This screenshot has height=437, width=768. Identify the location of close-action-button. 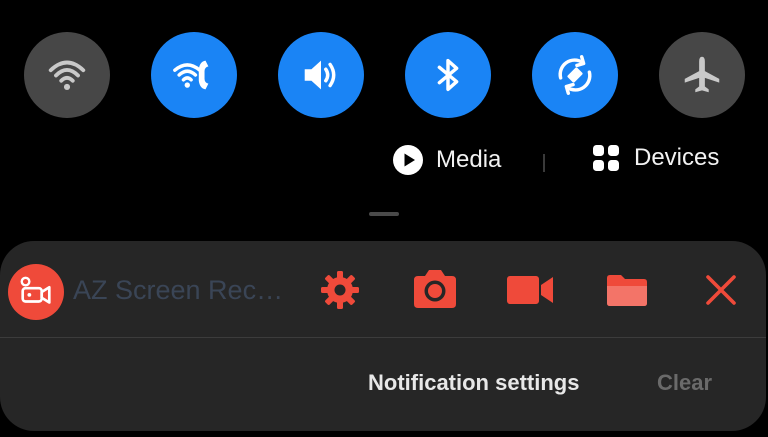
(721, 290).